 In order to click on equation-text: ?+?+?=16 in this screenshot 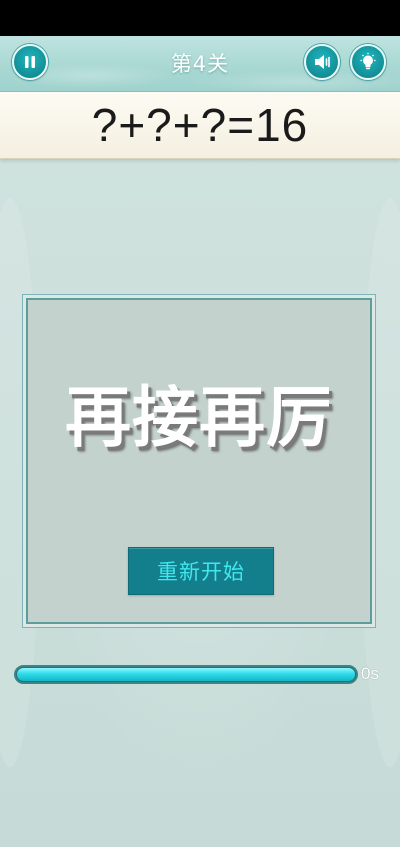, I will do `click(200, 125)`.